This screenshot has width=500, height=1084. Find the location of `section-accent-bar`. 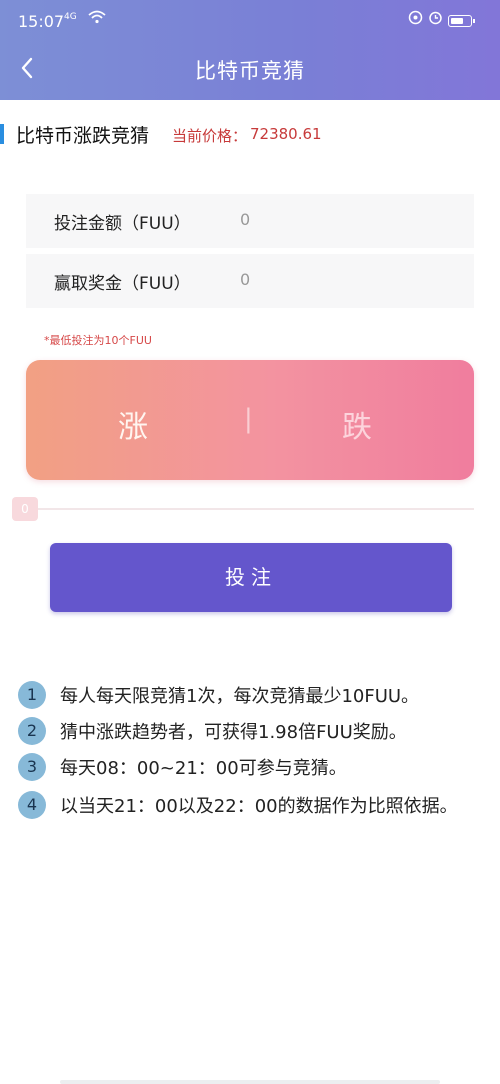

section-accent-bar is located at coordinates (2, 134).